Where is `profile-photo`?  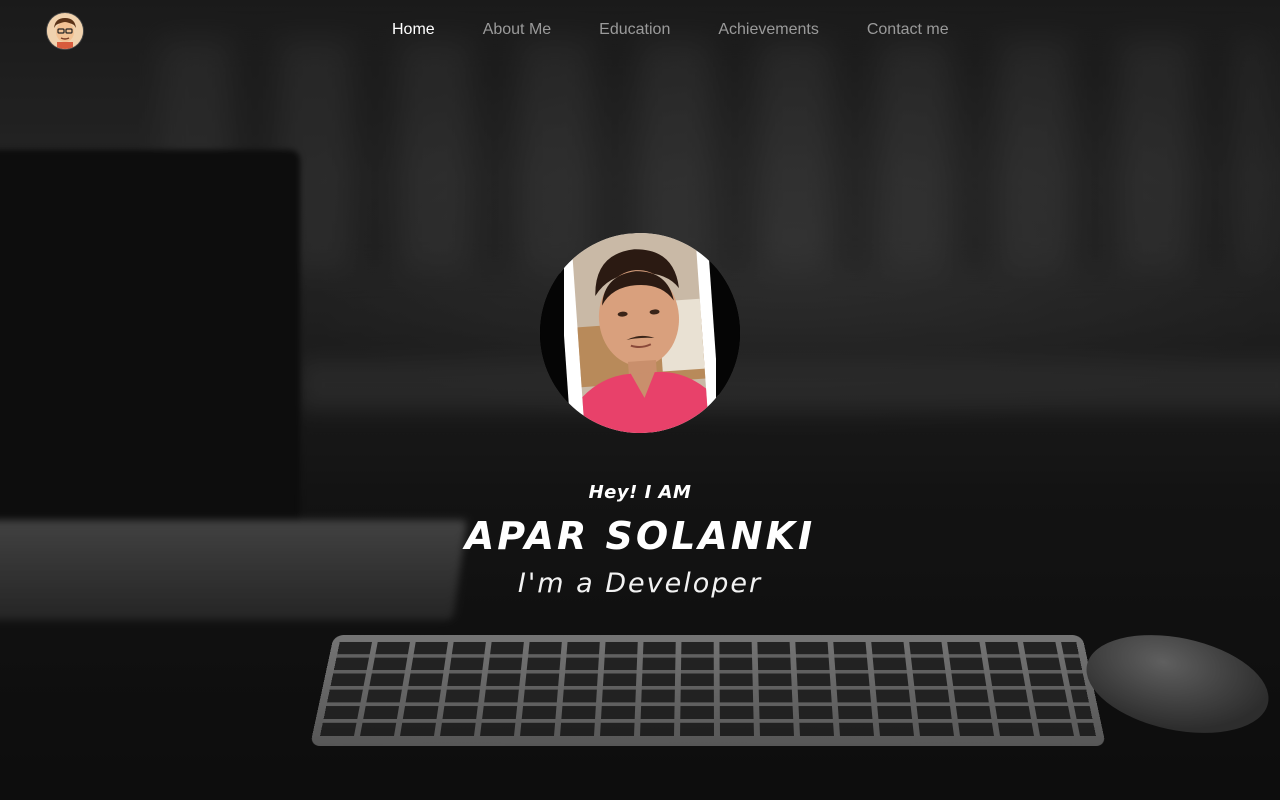
profile-photo is located at coordinates (640, 333).